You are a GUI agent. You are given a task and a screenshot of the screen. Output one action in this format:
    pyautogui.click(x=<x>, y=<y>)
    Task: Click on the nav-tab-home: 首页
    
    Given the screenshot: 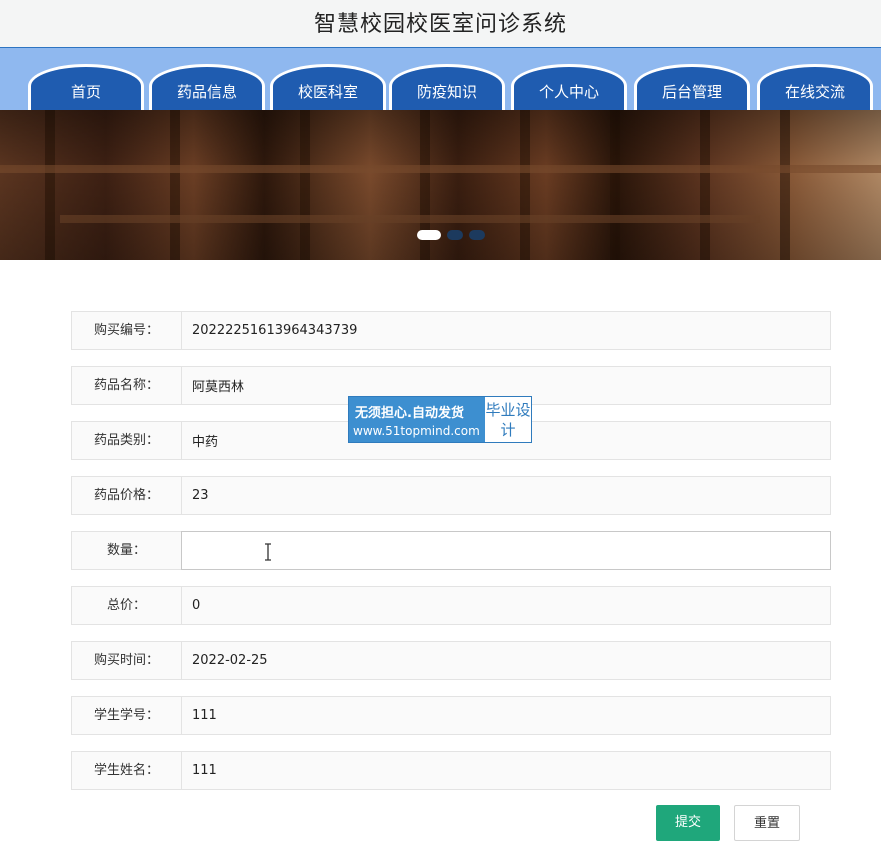 What is the action you would take?
    pyautogui.click(x=86, y=87)
    